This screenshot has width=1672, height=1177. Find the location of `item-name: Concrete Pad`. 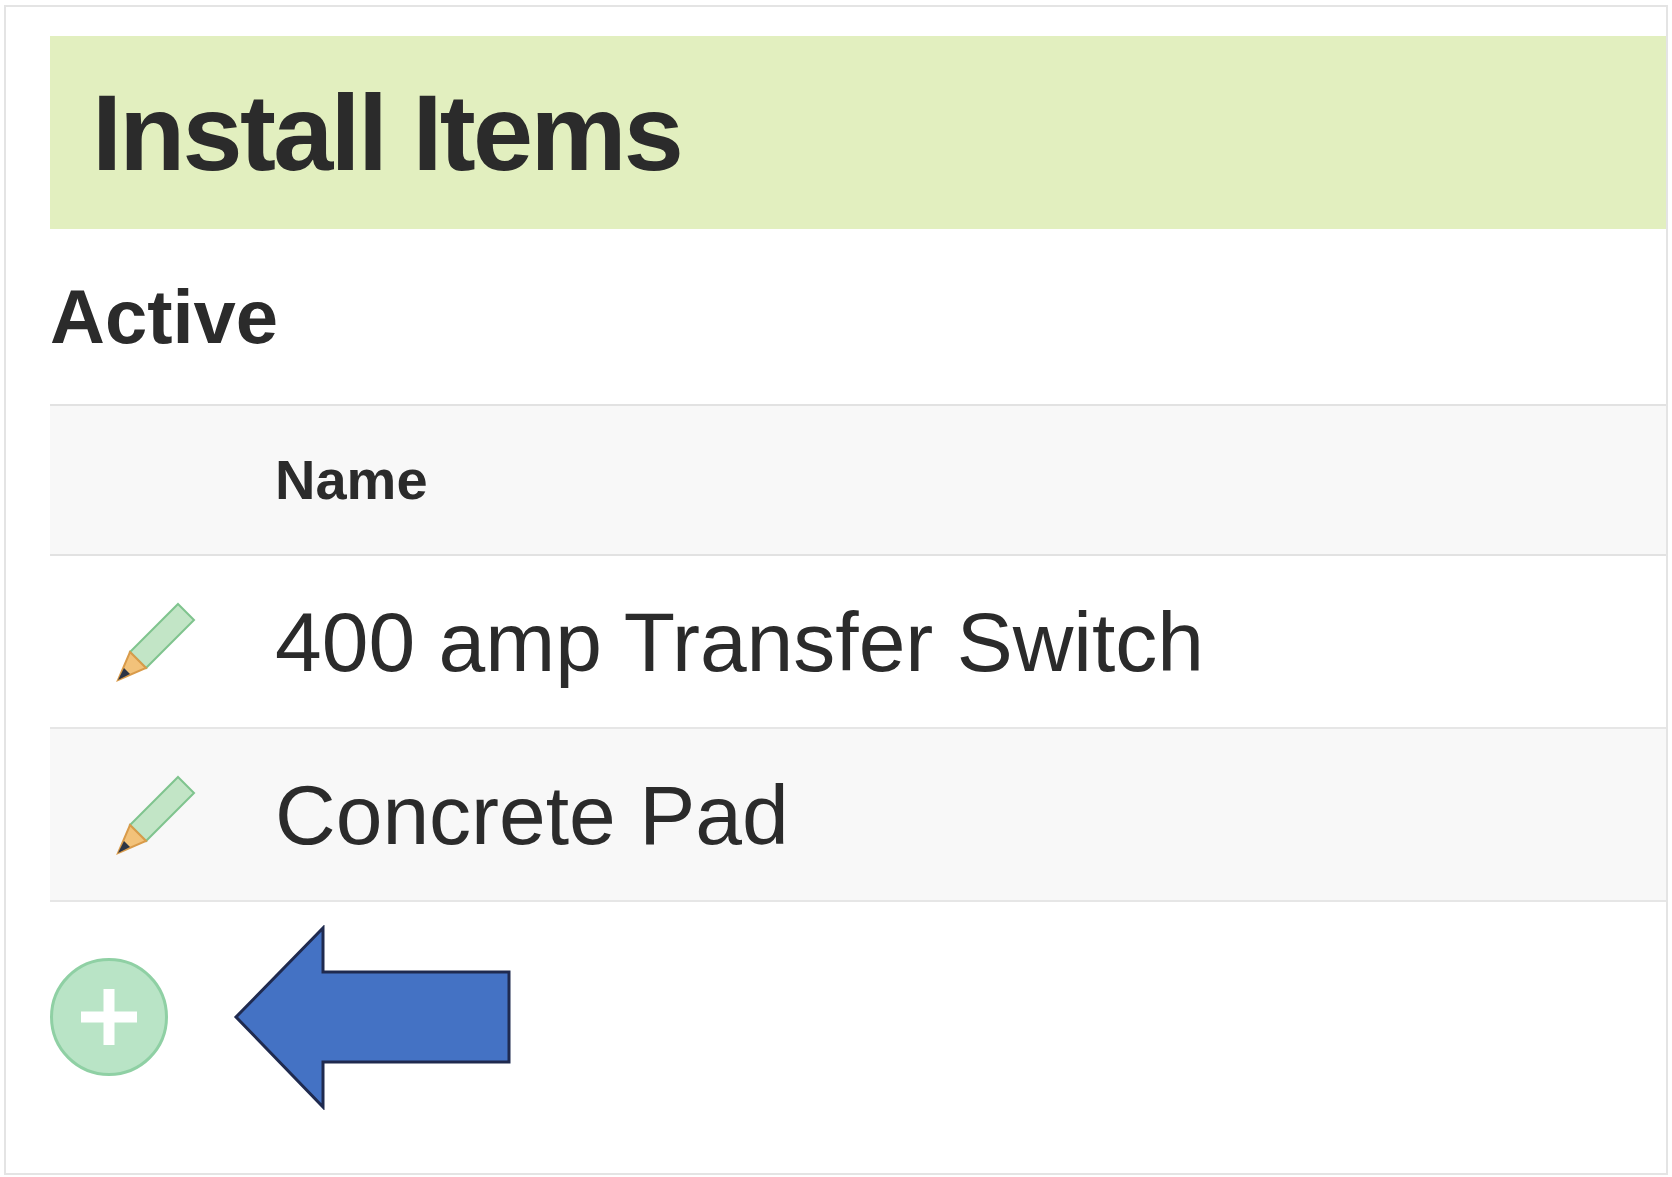

item-name: Concrete Pad is located at coordinates (532, 814).